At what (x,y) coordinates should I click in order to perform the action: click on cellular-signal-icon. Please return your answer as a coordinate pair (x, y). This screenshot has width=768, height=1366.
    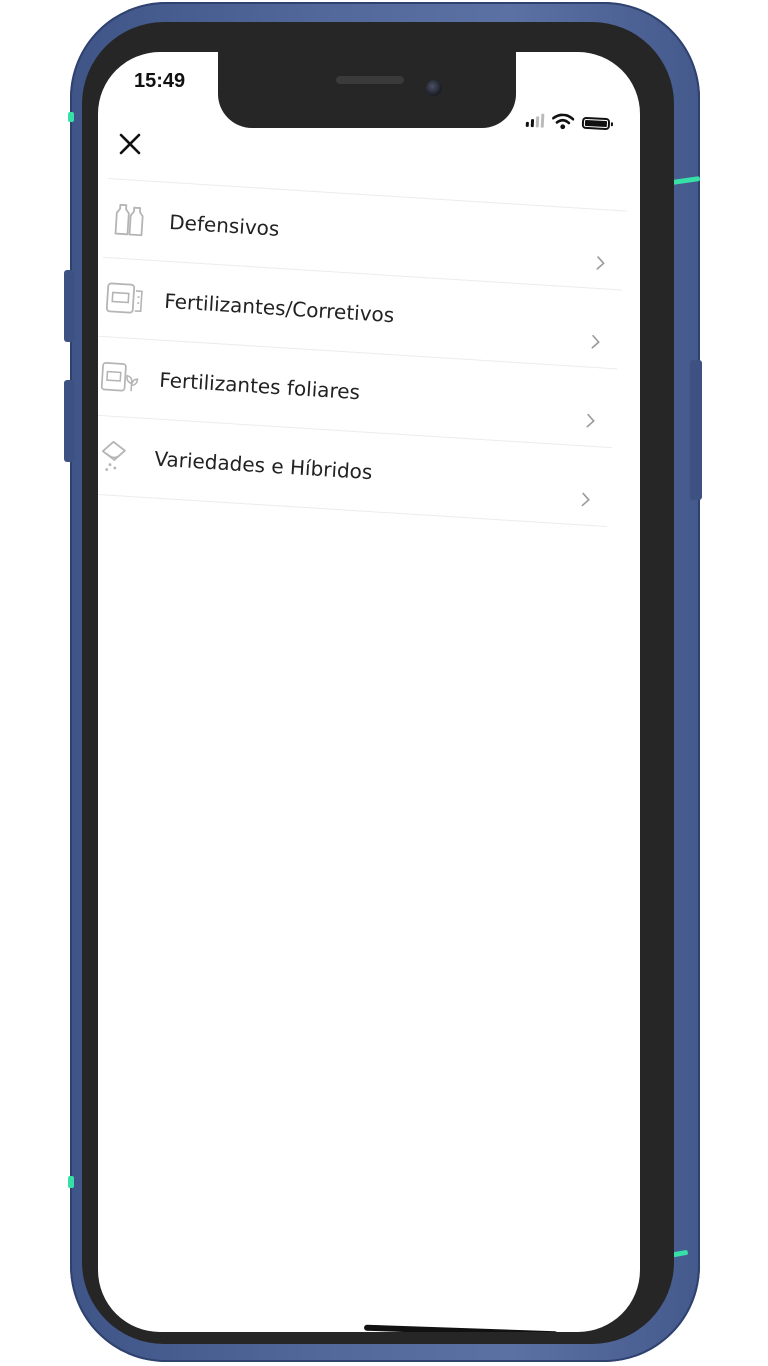
    Looking at the image, I should click on (535, 120).